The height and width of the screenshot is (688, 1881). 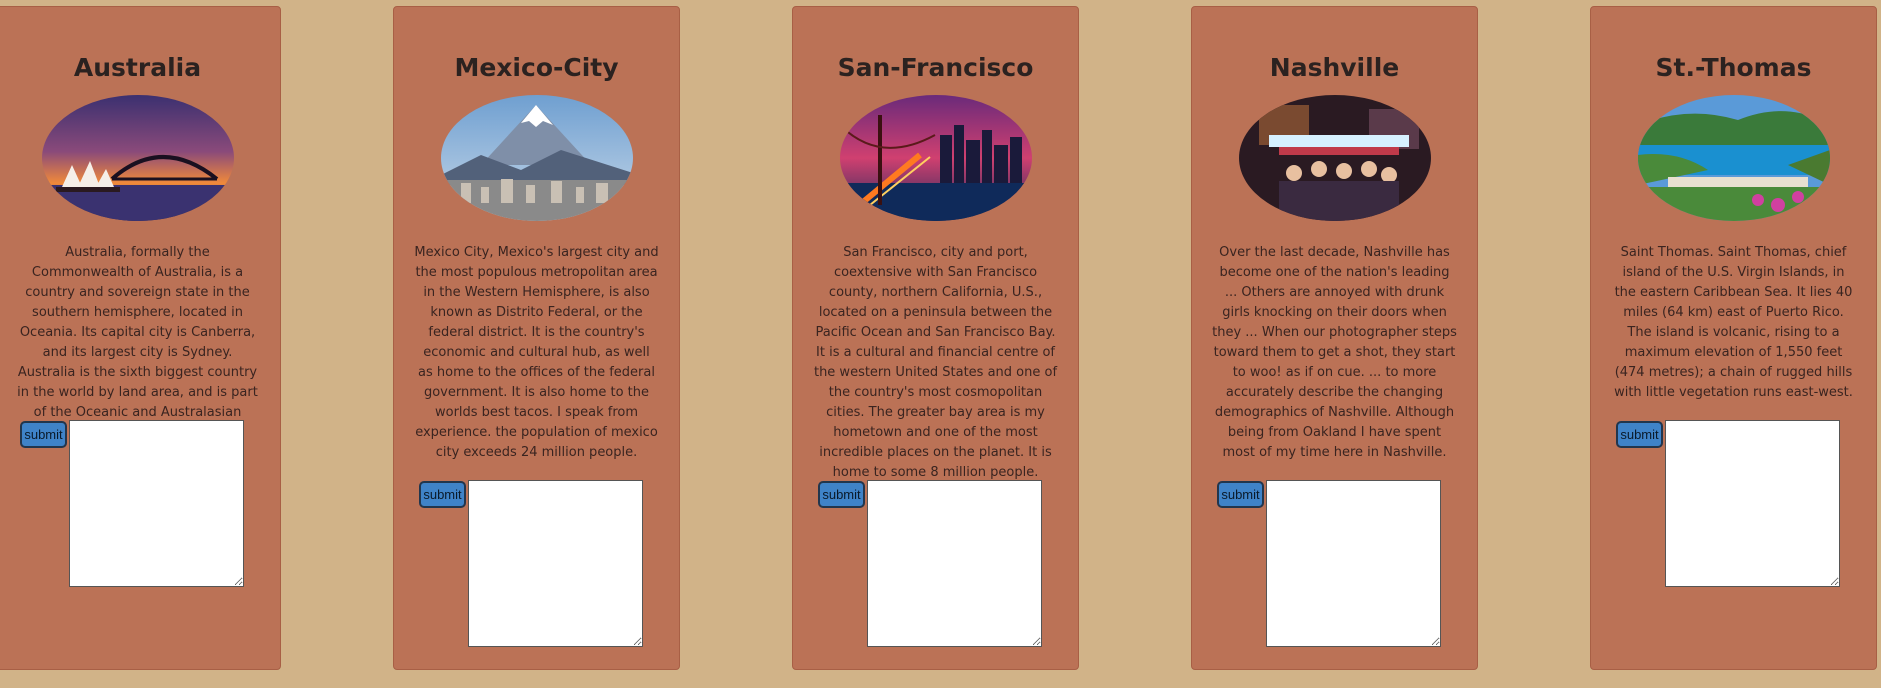 What do you see at coordinates (137, 158) in the screenshot?
I see `australia-photo` at bounding box center [137, 158].